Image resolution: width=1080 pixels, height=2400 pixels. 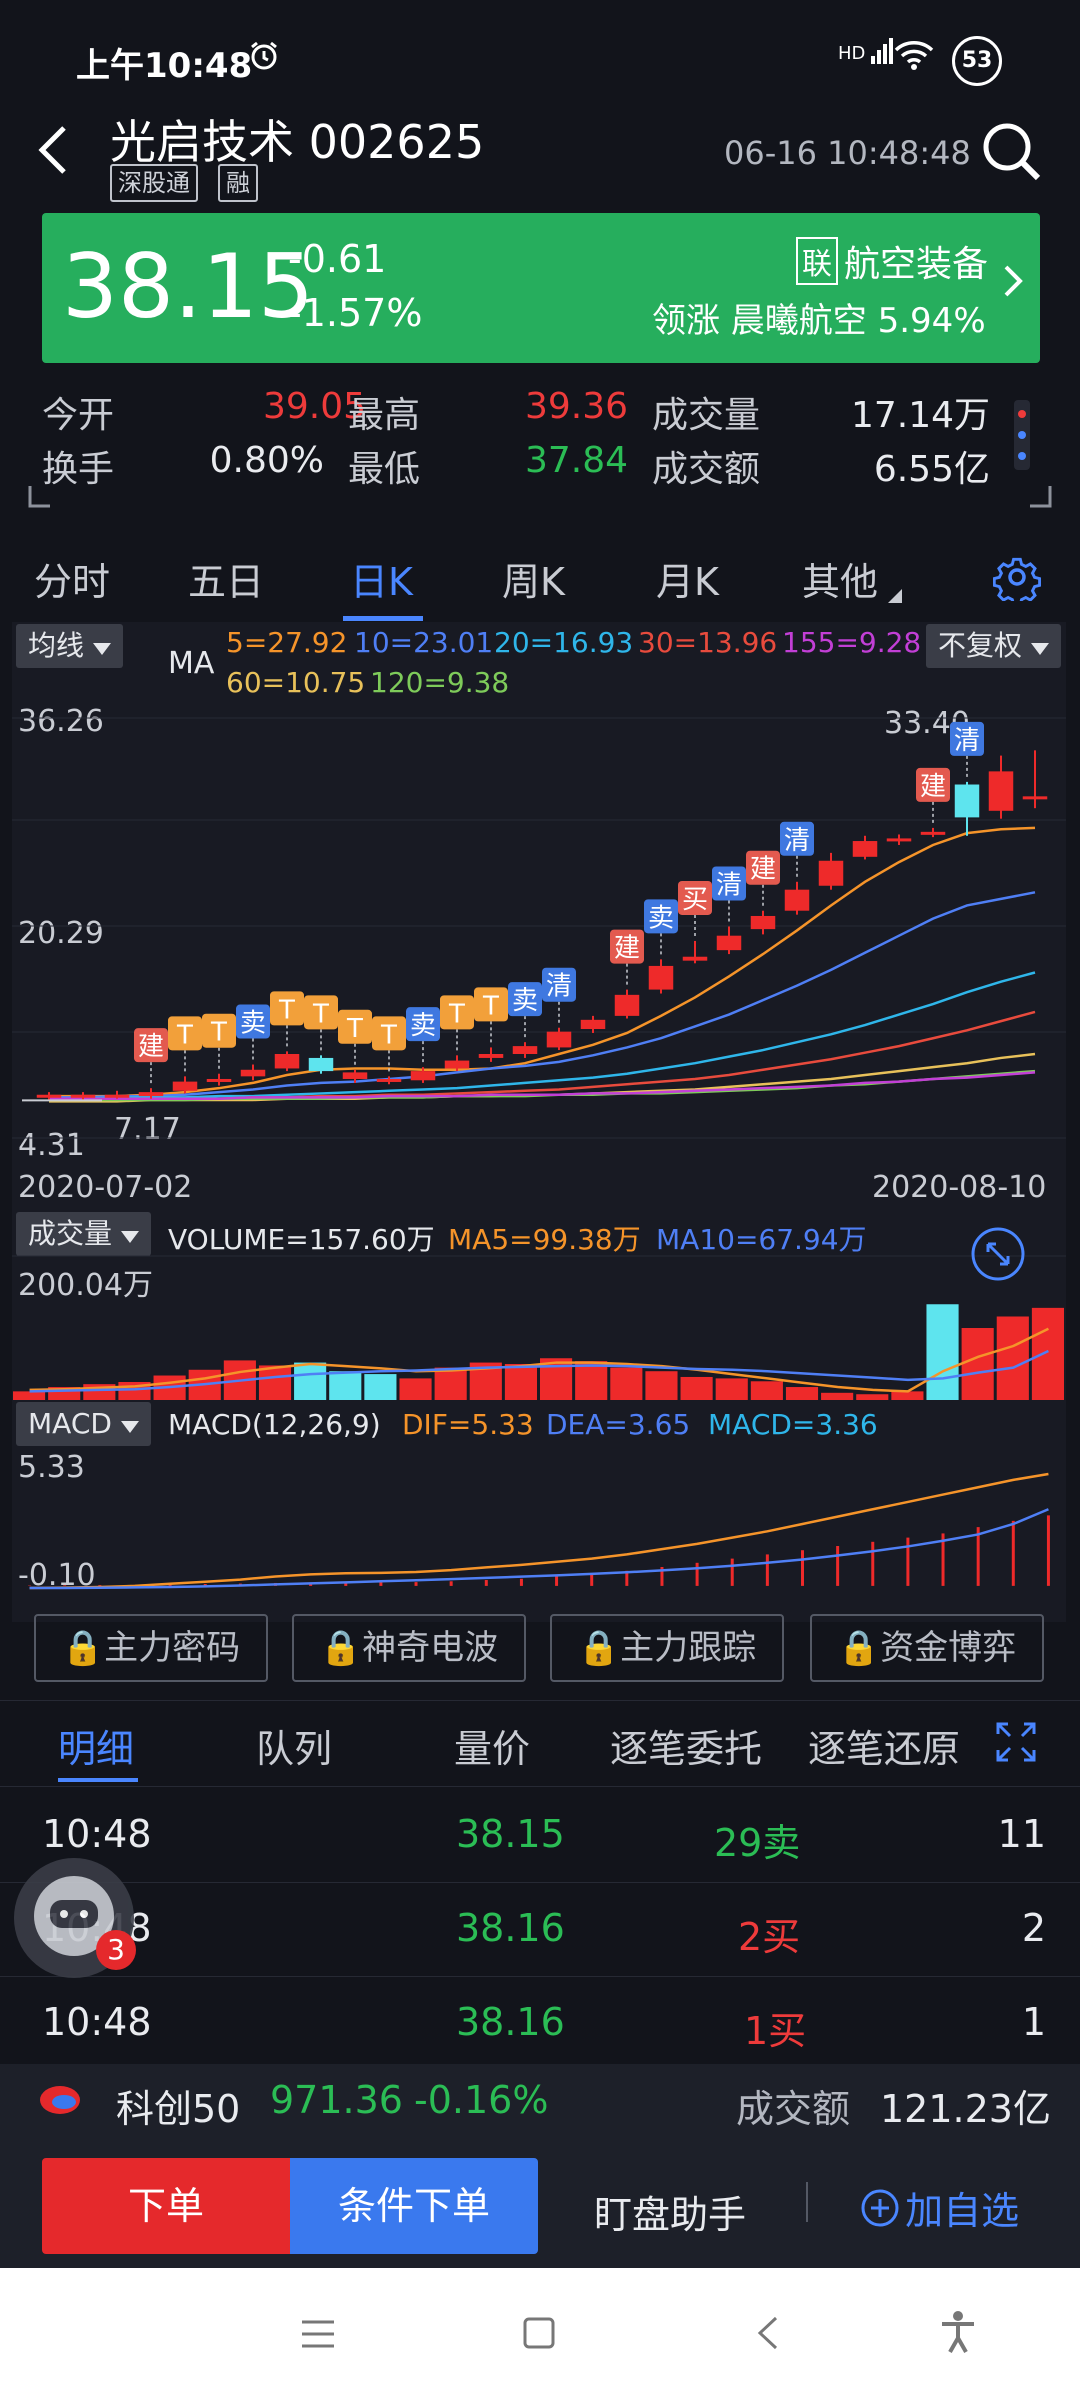 I want to click on battery-indicator: 53, so click(x=977, y=61).